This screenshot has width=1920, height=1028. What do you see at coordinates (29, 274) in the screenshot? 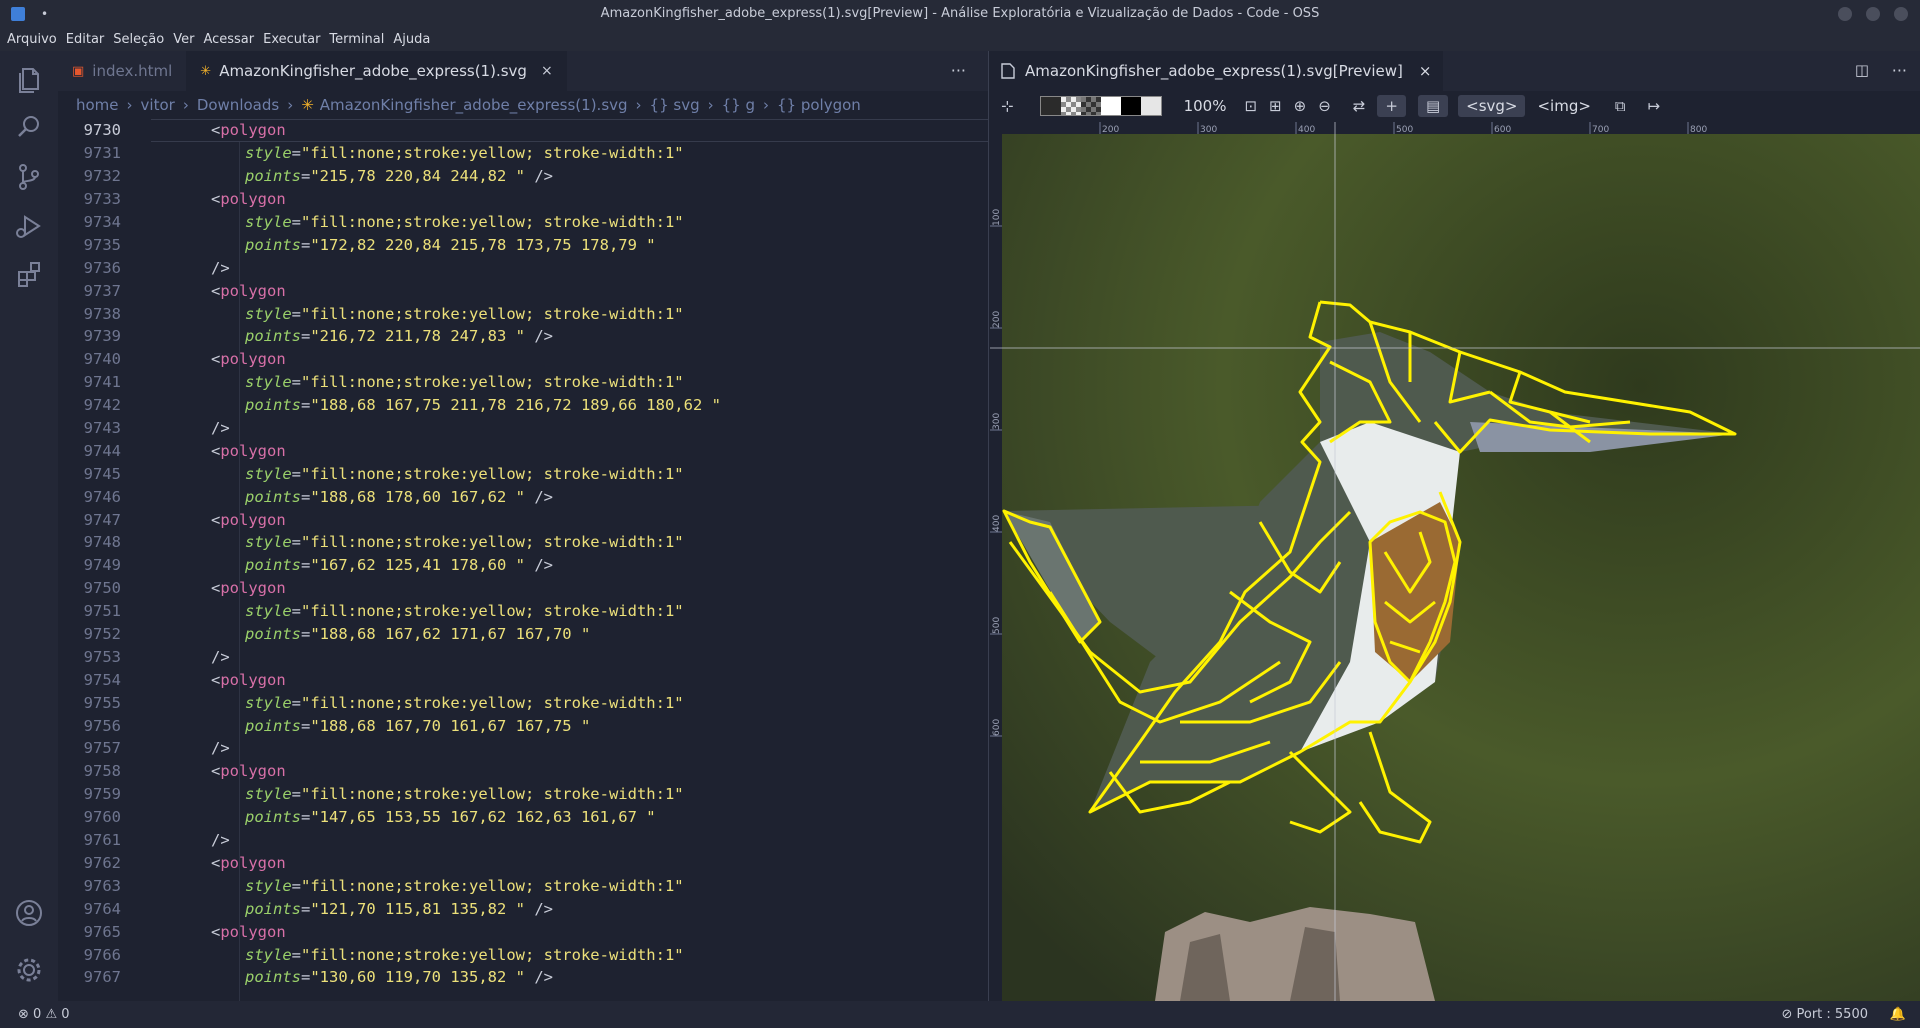
I see `extensions-icon` at bounding box center [29, 274].